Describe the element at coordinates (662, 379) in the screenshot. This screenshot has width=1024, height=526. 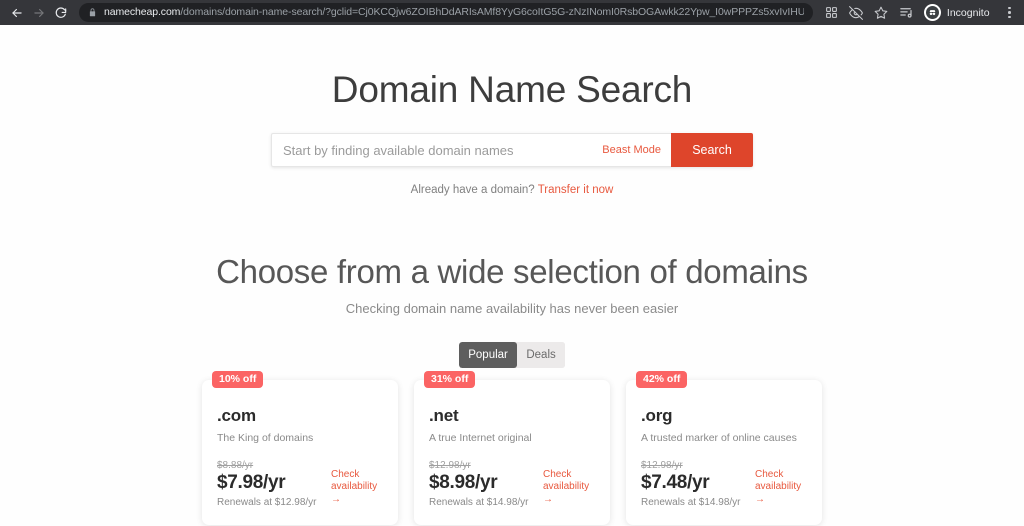
I see `discount-badge: 42% off` at that location.